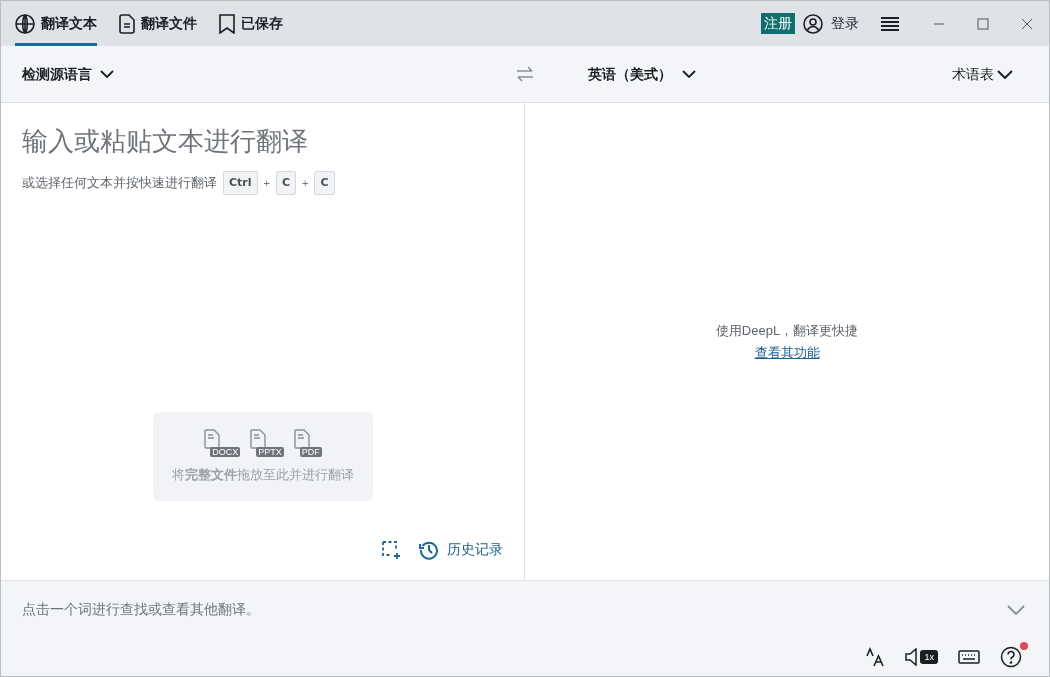 The width and height of the screenshot is (1050, 677). What do you see at coordinates (1011, 657) in the screenshot?
I see `help-icon` at bounding box center [1011, 657].